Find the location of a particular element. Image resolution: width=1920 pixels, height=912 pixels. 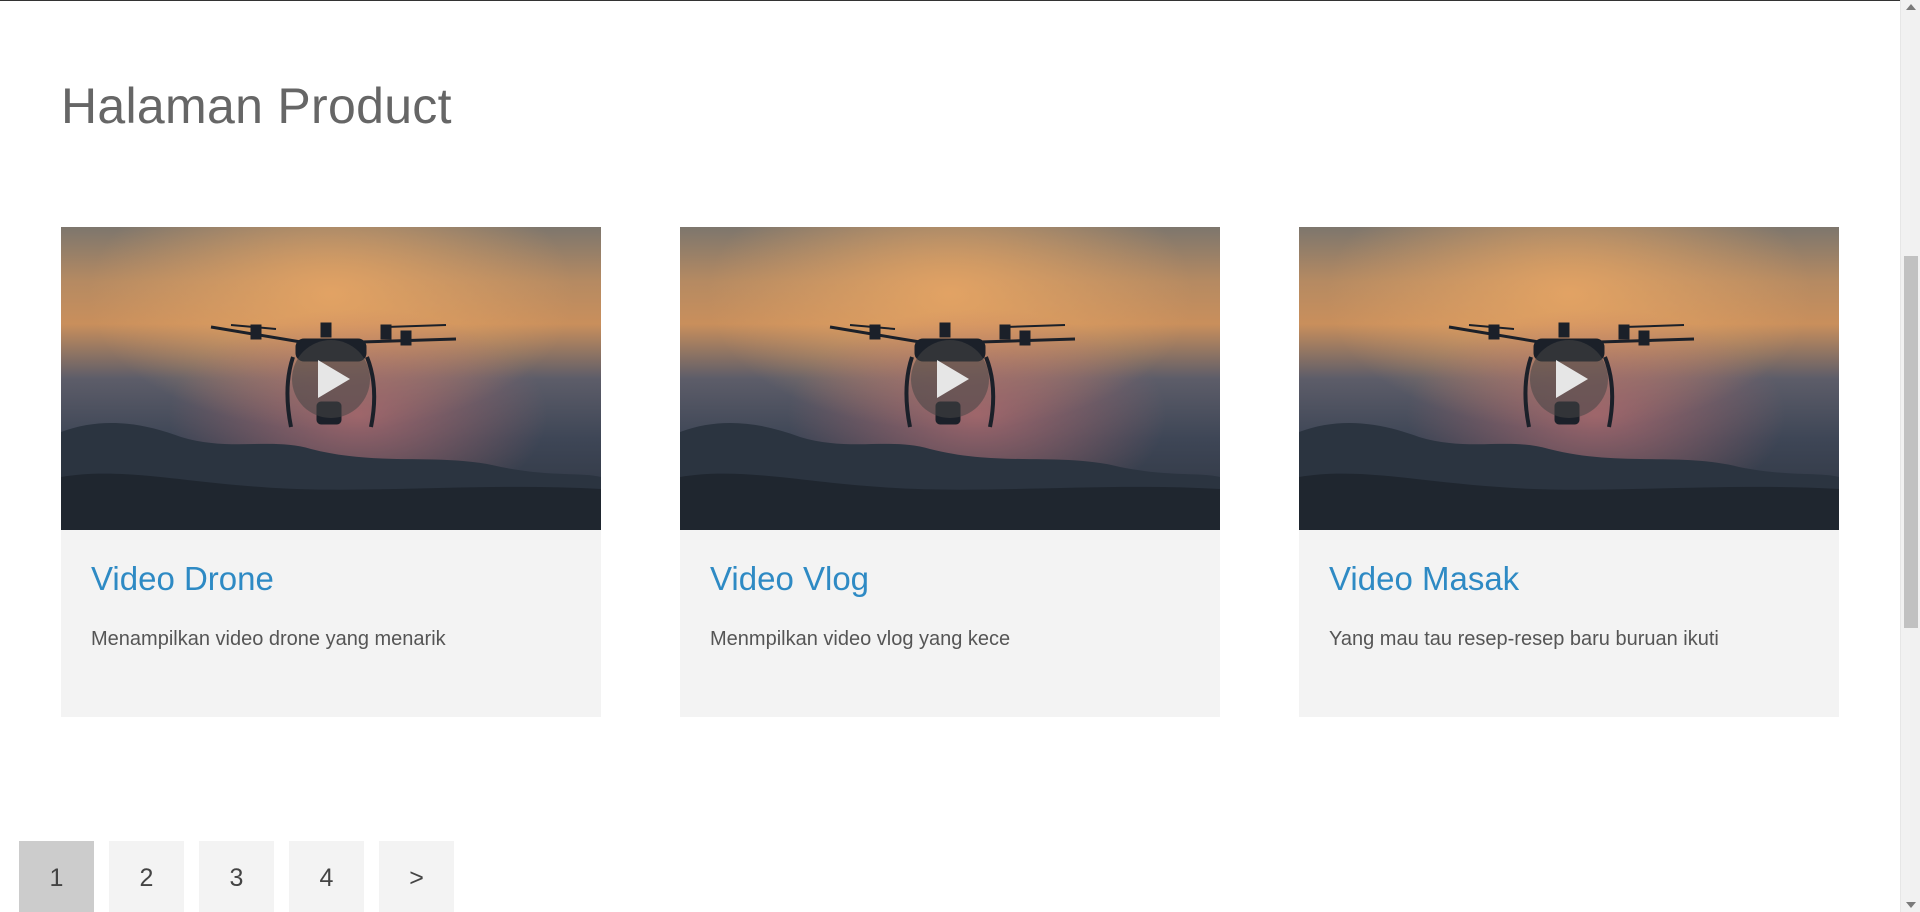

next-page-button: > is located at coordinates (416, 876).